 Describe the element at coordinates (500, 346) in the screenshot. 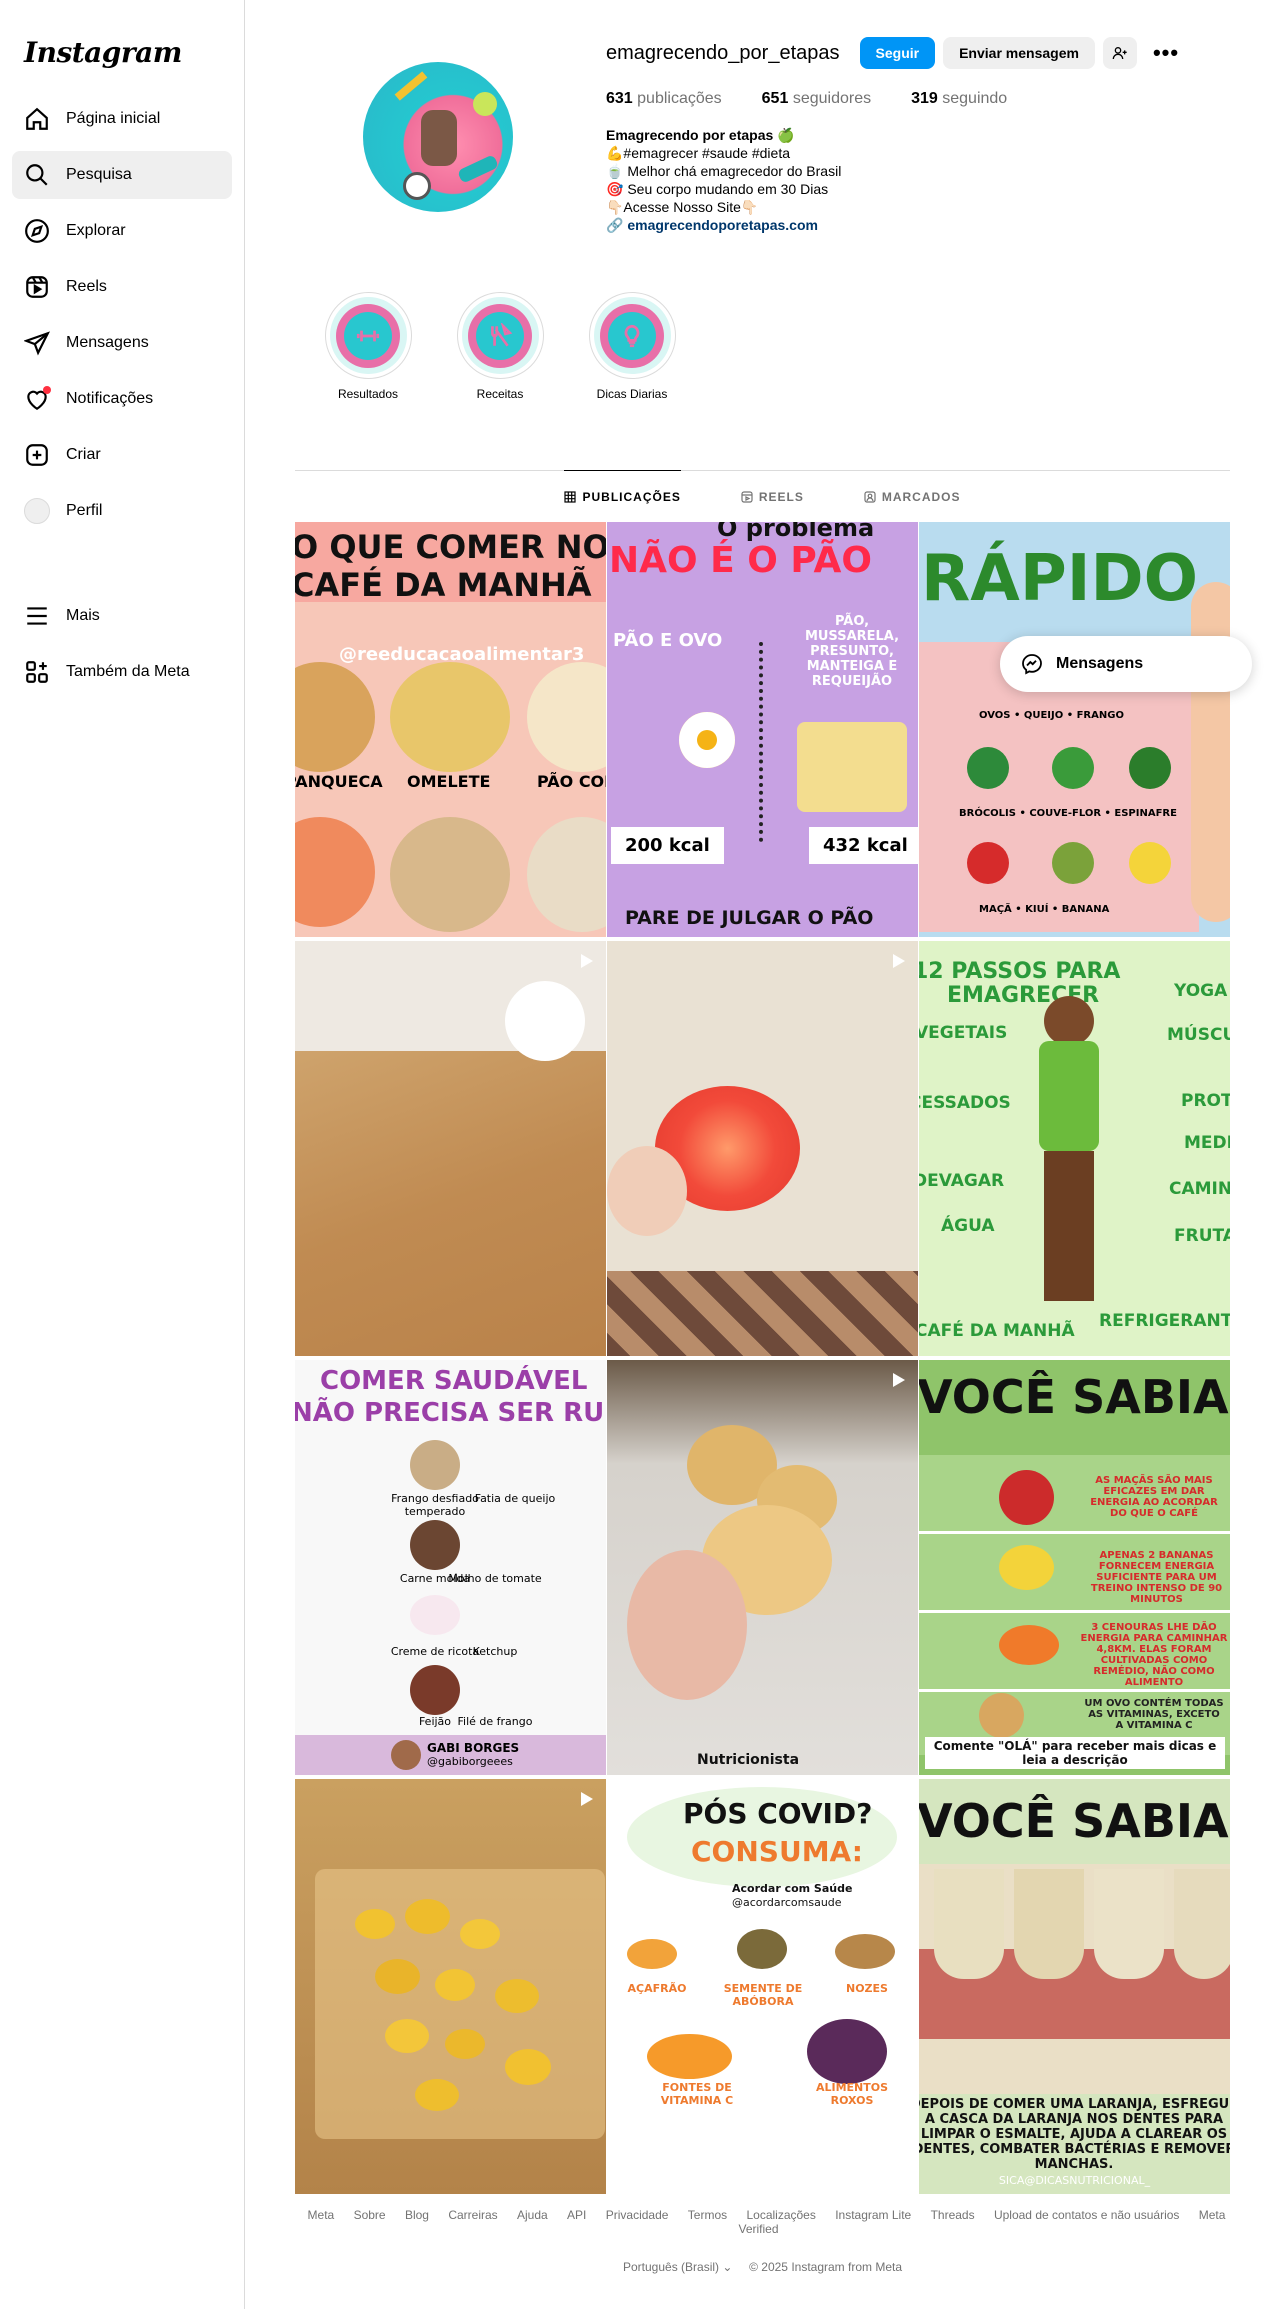

I see `highlight-recipes: Receitas` at that location.